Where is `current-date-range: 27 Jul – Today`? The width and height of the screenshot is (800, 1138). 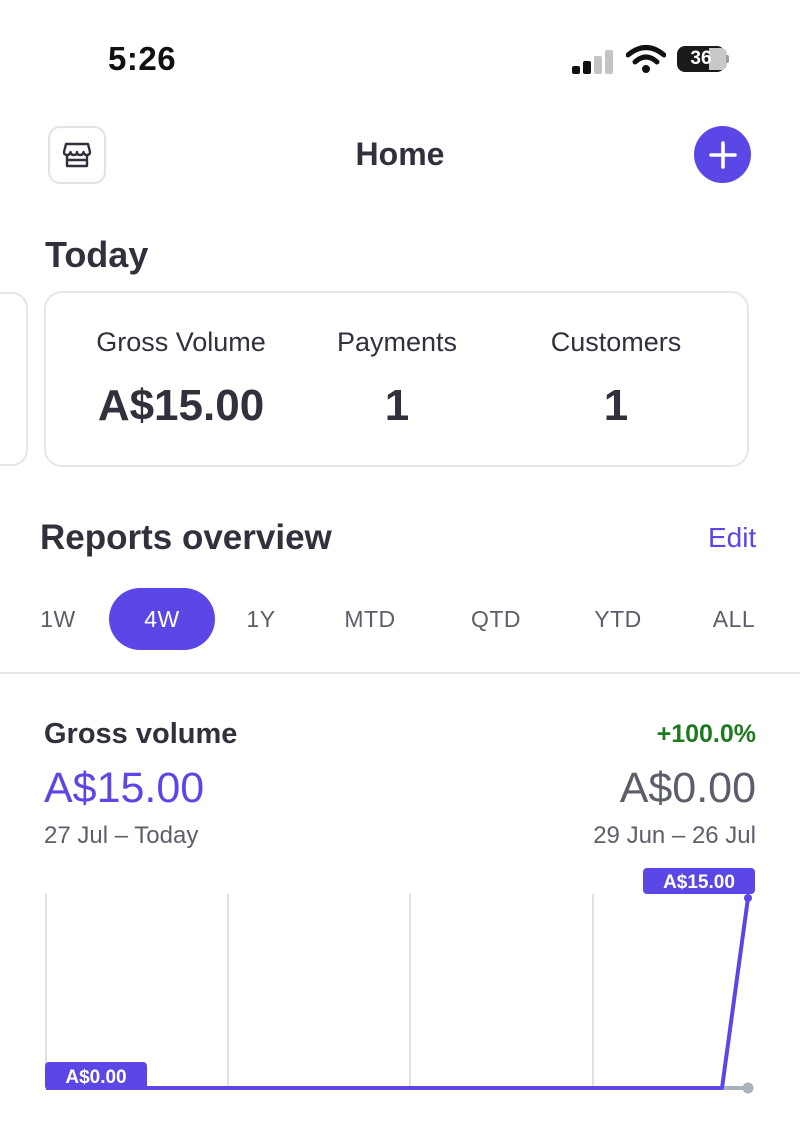 current-date-range: 27 Jul – Today is located at coordinates (121, 835).